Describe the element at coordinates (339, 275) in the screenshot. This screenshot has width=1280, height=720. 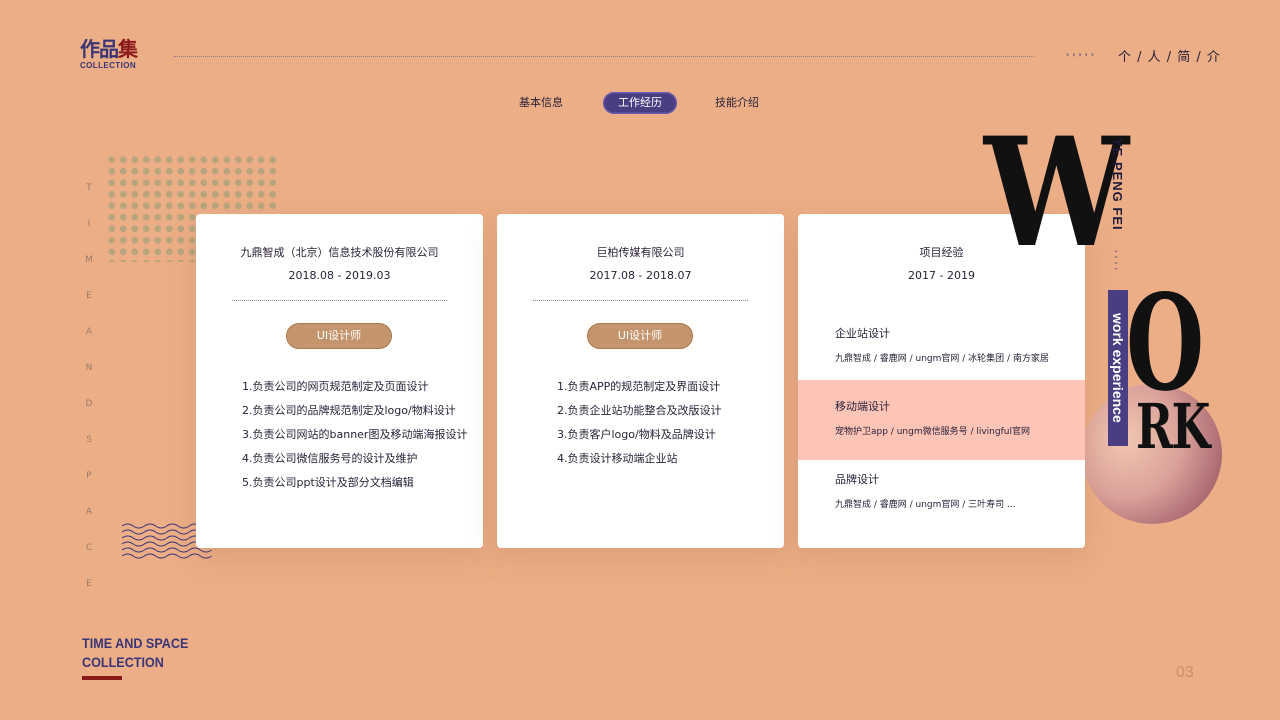
I see `employment-period: 2018.08 - 2019.03` at that location.